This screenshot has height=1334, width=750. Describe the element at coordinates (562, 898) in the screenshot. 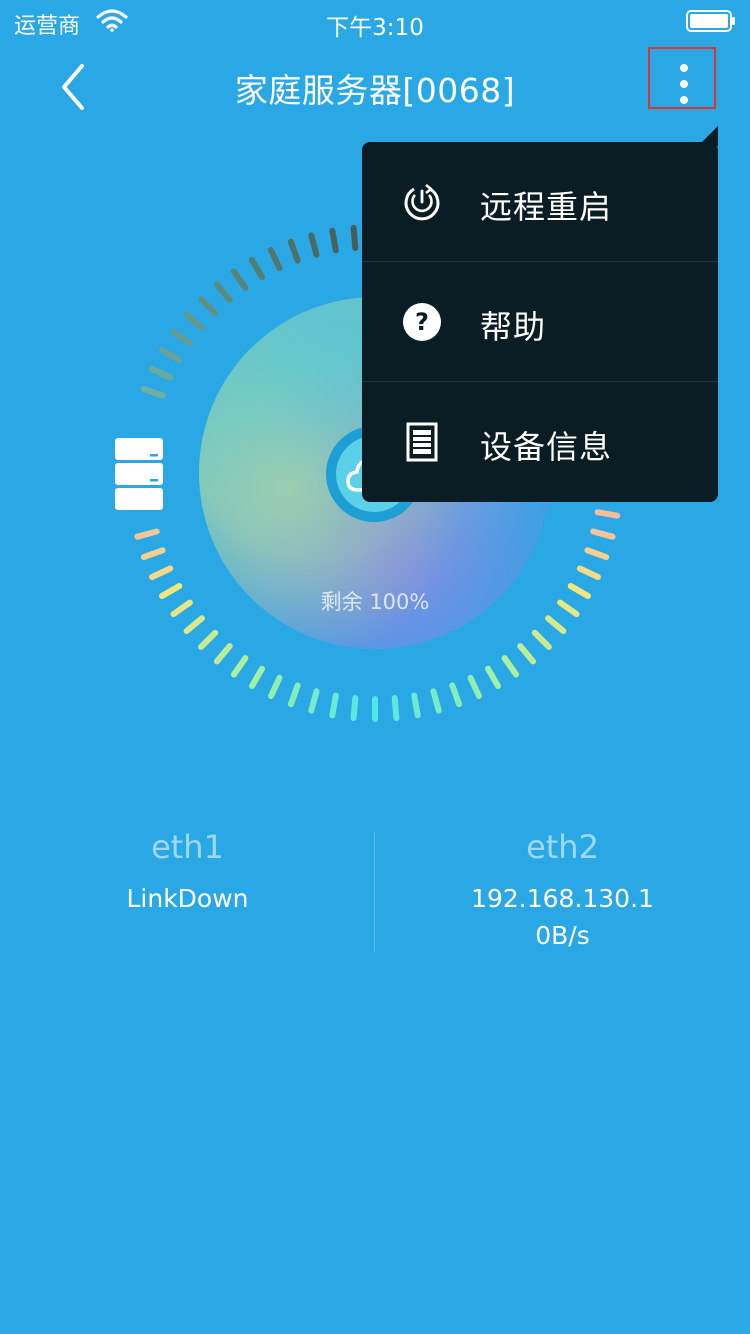

I see `interface-ip: 192.168.130.1` at that location.